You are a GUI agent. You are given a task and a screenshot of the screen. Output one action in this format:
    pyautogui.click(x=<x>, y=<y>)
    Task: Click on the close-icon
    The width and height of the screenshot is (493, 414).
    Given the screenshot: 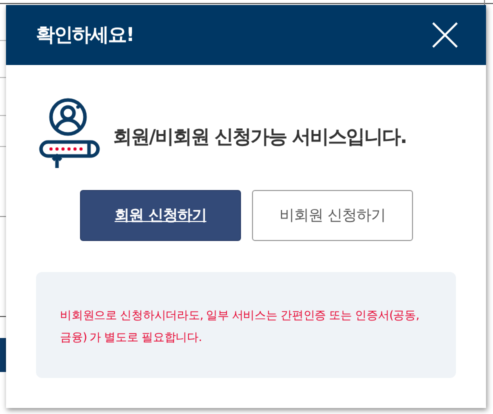 What is the action you would take?
    pyautogui.click(x=445, y=35)
    